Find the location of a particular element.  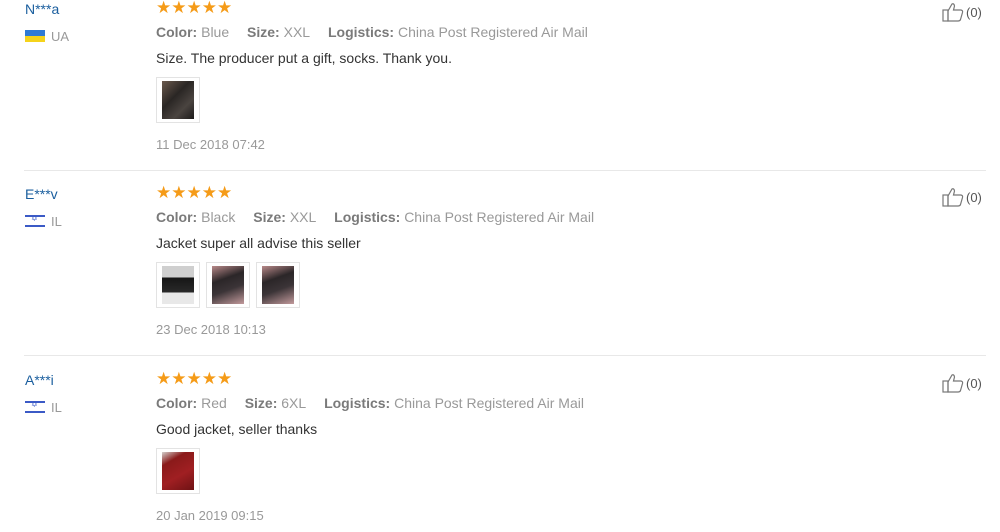

review-text: Good jacket, seller thanks is located at coordinates (237, 429).